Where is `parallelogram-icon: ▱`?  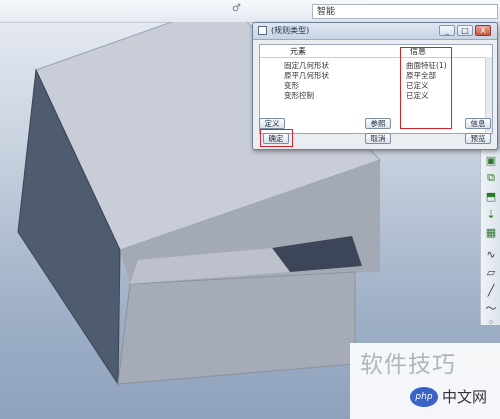
parallelogram-icon: ▱ is located at coordinates (491, 272).